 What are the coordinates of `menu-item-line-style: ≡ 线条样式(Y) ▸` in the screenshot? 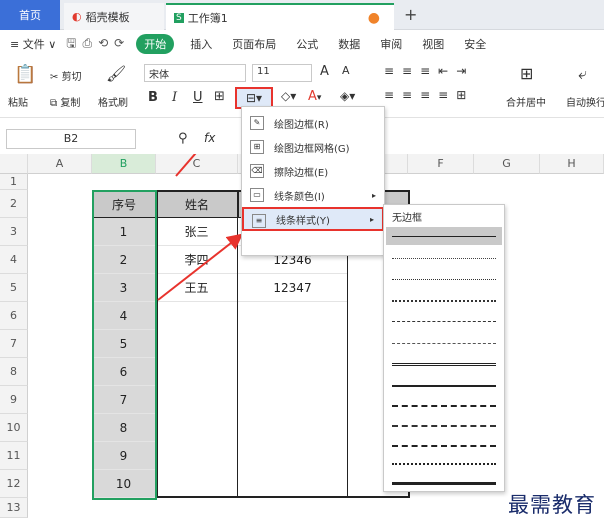 It's located at (313, 219).